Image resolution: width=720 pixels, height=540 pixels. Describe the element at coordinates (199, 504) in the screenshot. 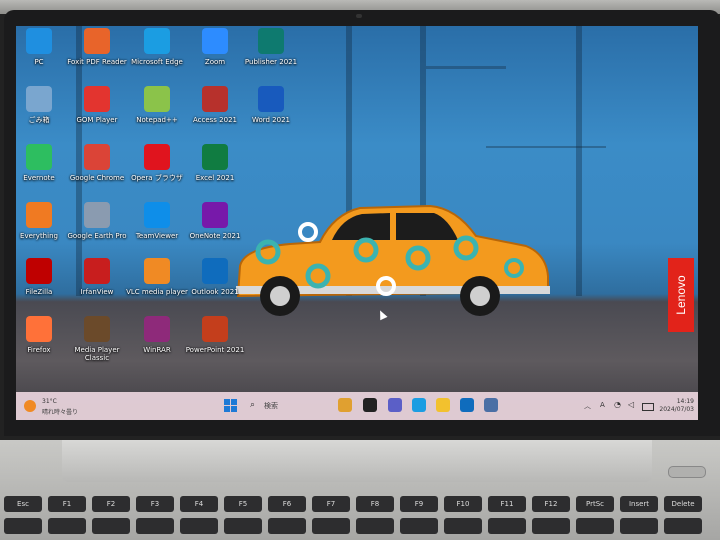

I see `keyboard-key: F4` at that location.